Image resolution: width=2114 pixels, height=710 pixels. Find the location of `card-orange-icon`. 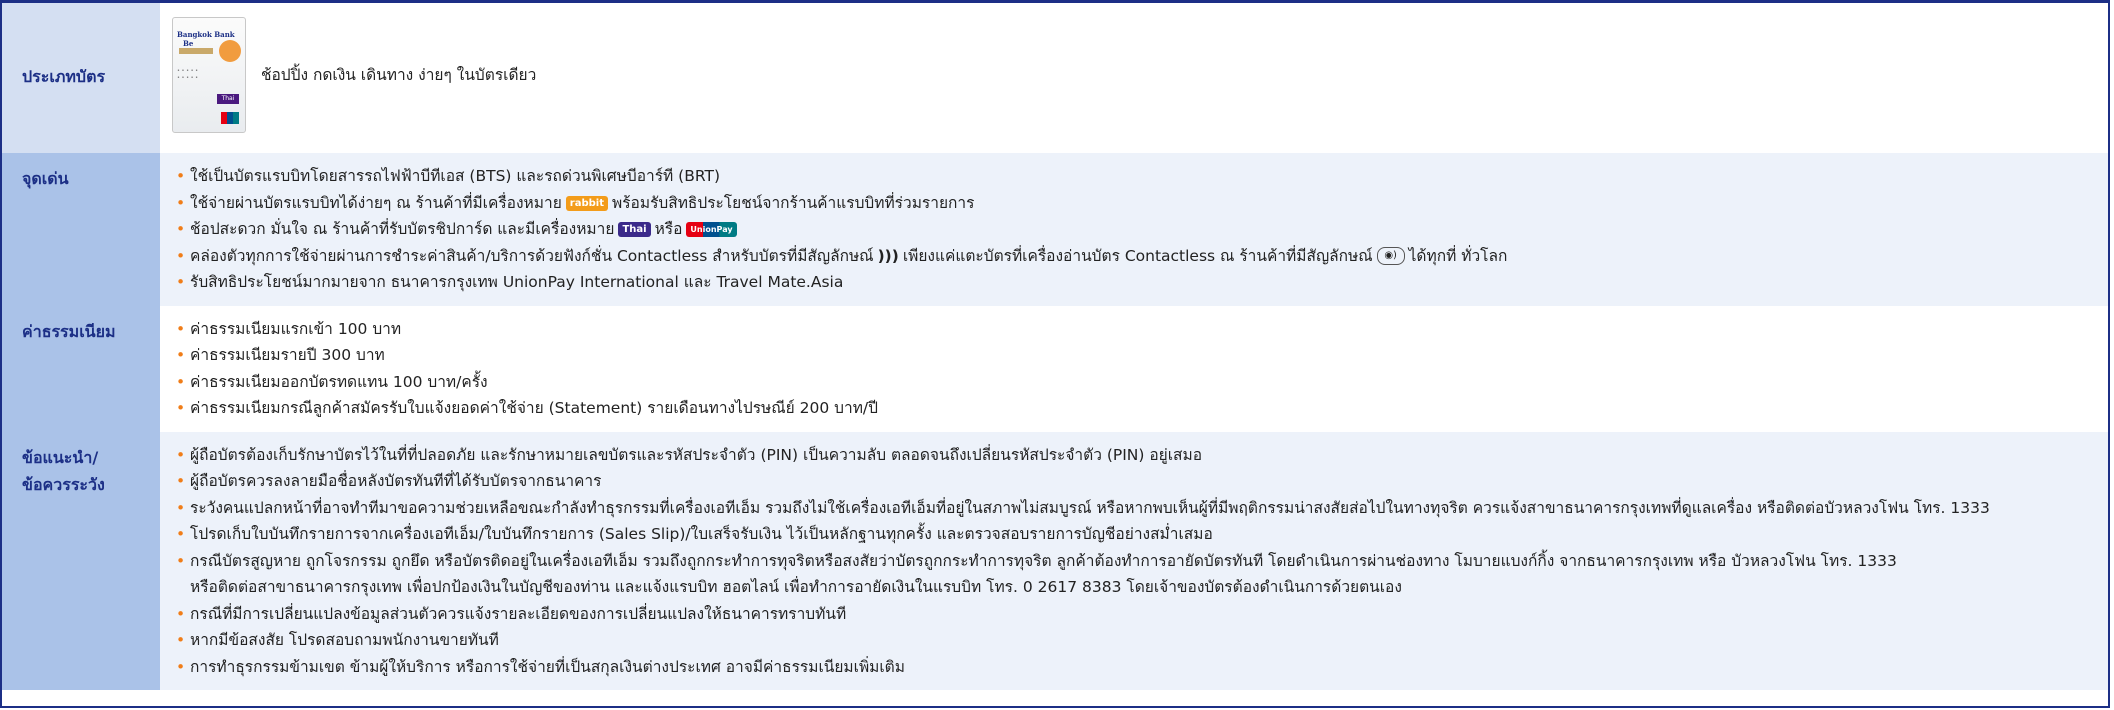

card-orange-icon is located at coordinates (230, 51).